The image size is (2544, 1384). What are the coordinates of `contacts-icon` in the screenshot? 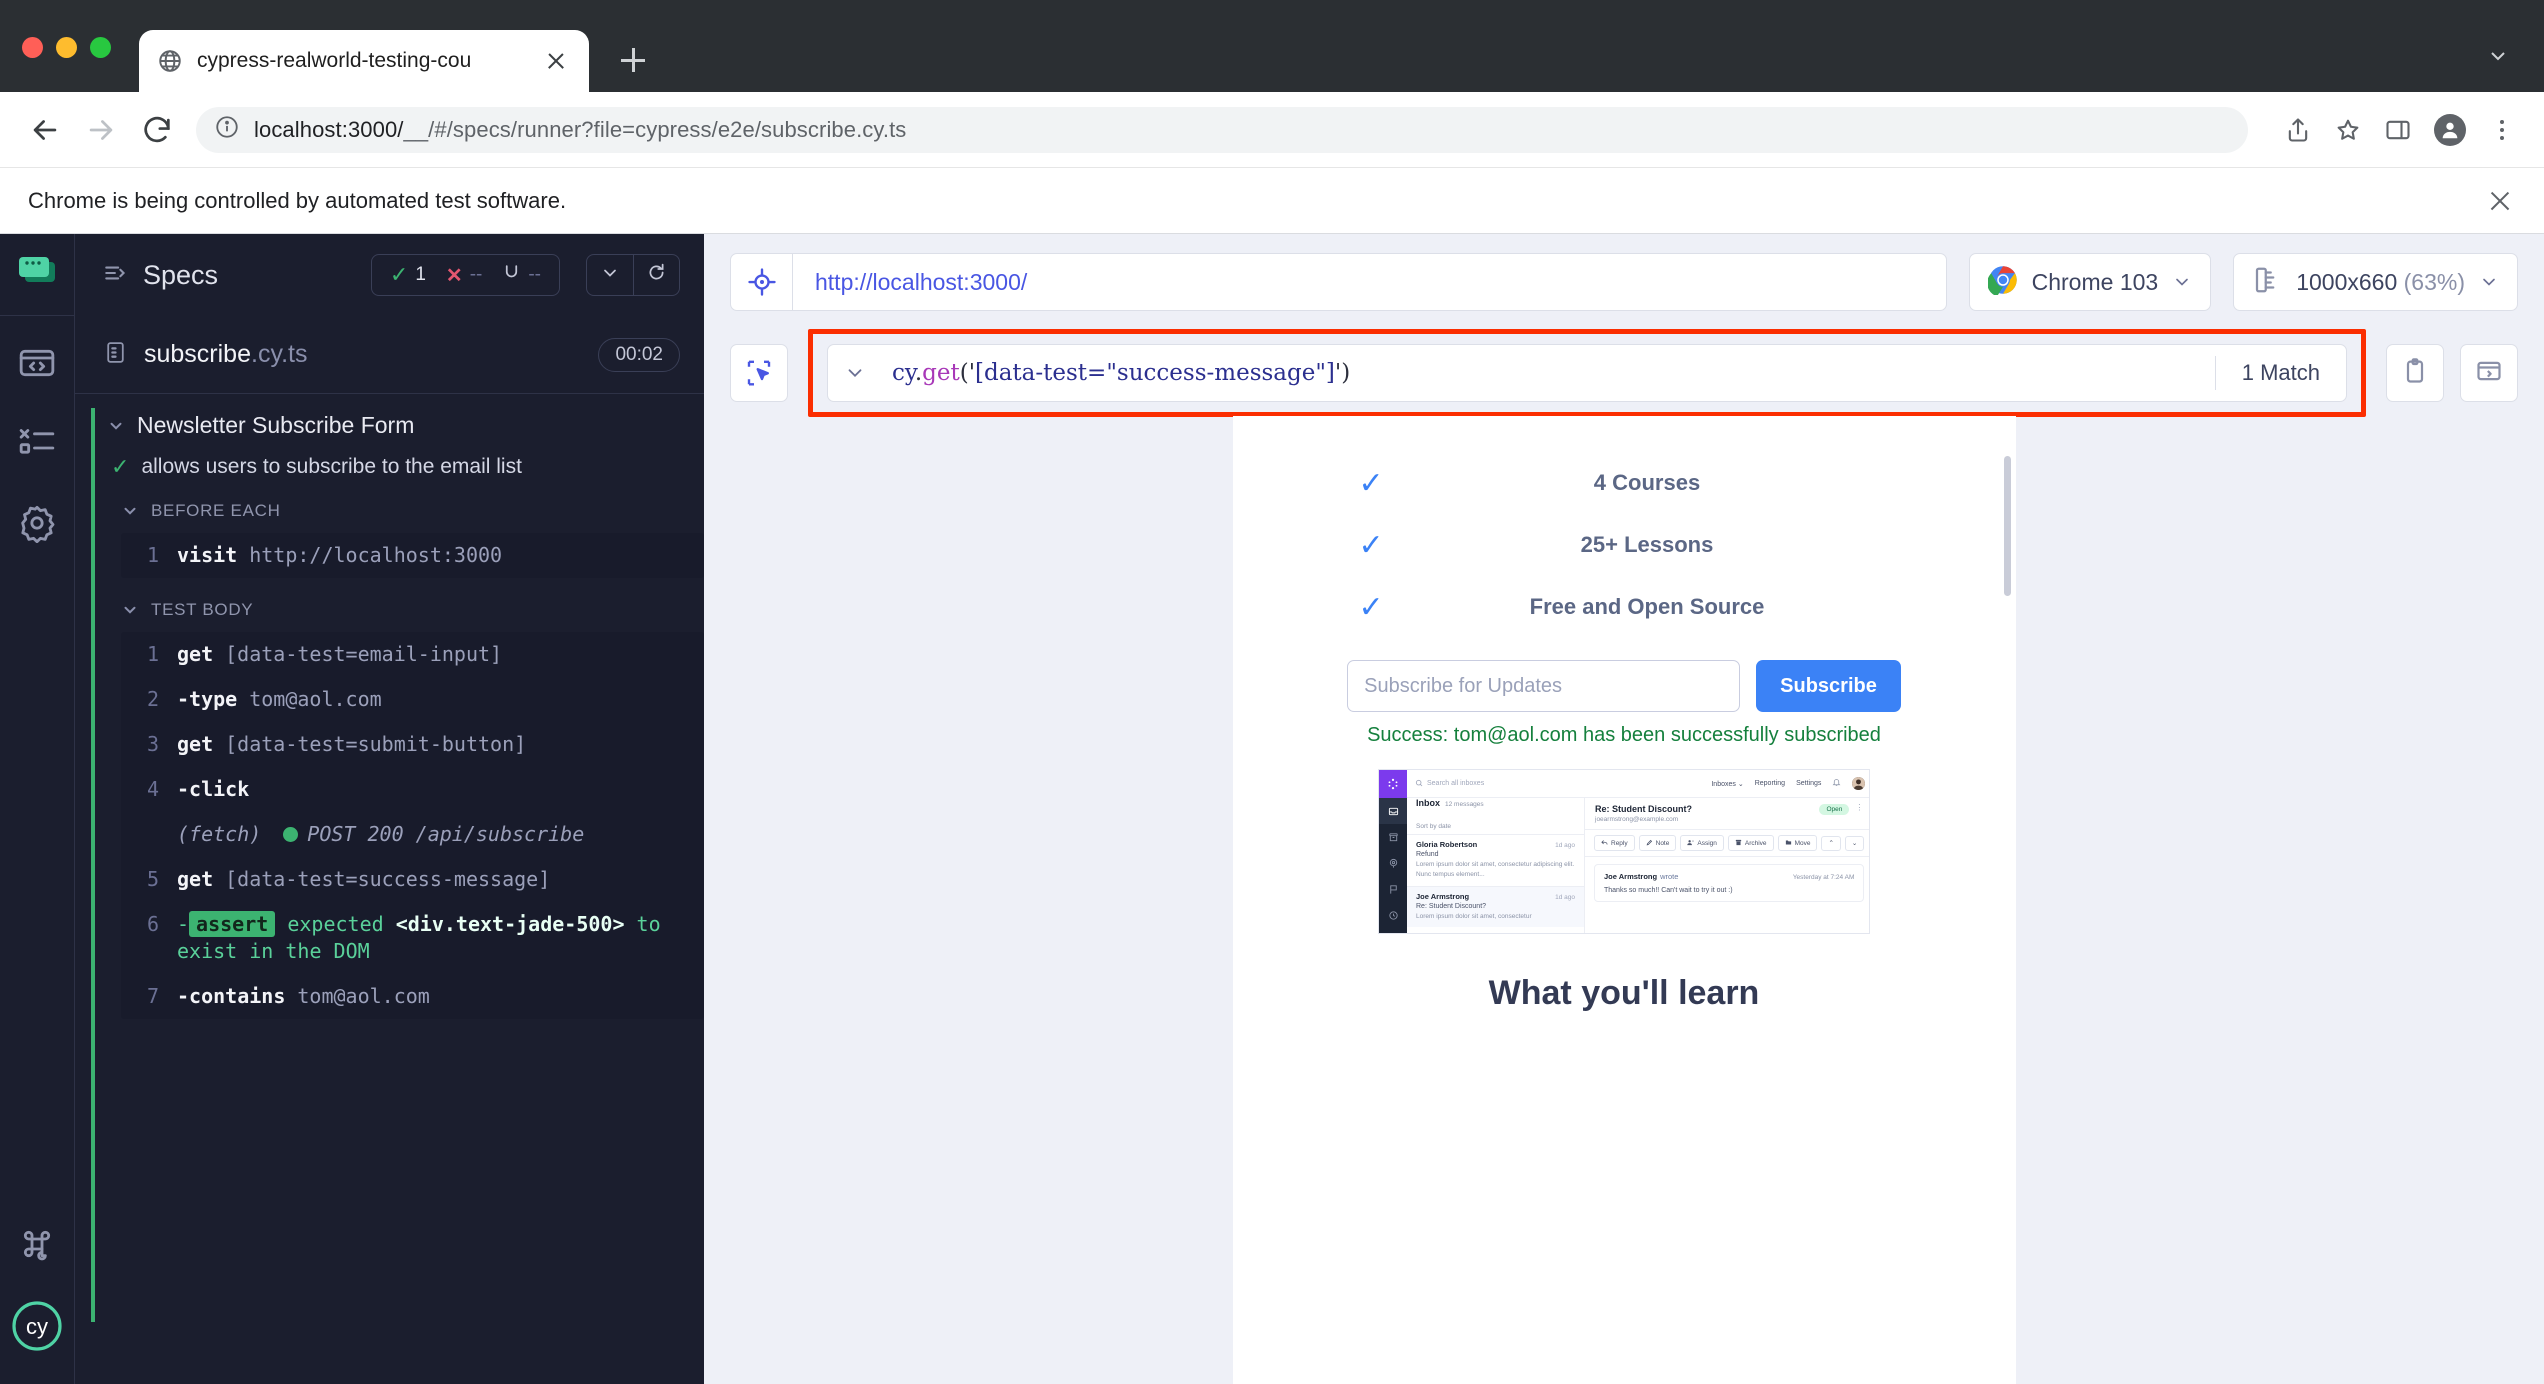 It's located at (1393, 863).